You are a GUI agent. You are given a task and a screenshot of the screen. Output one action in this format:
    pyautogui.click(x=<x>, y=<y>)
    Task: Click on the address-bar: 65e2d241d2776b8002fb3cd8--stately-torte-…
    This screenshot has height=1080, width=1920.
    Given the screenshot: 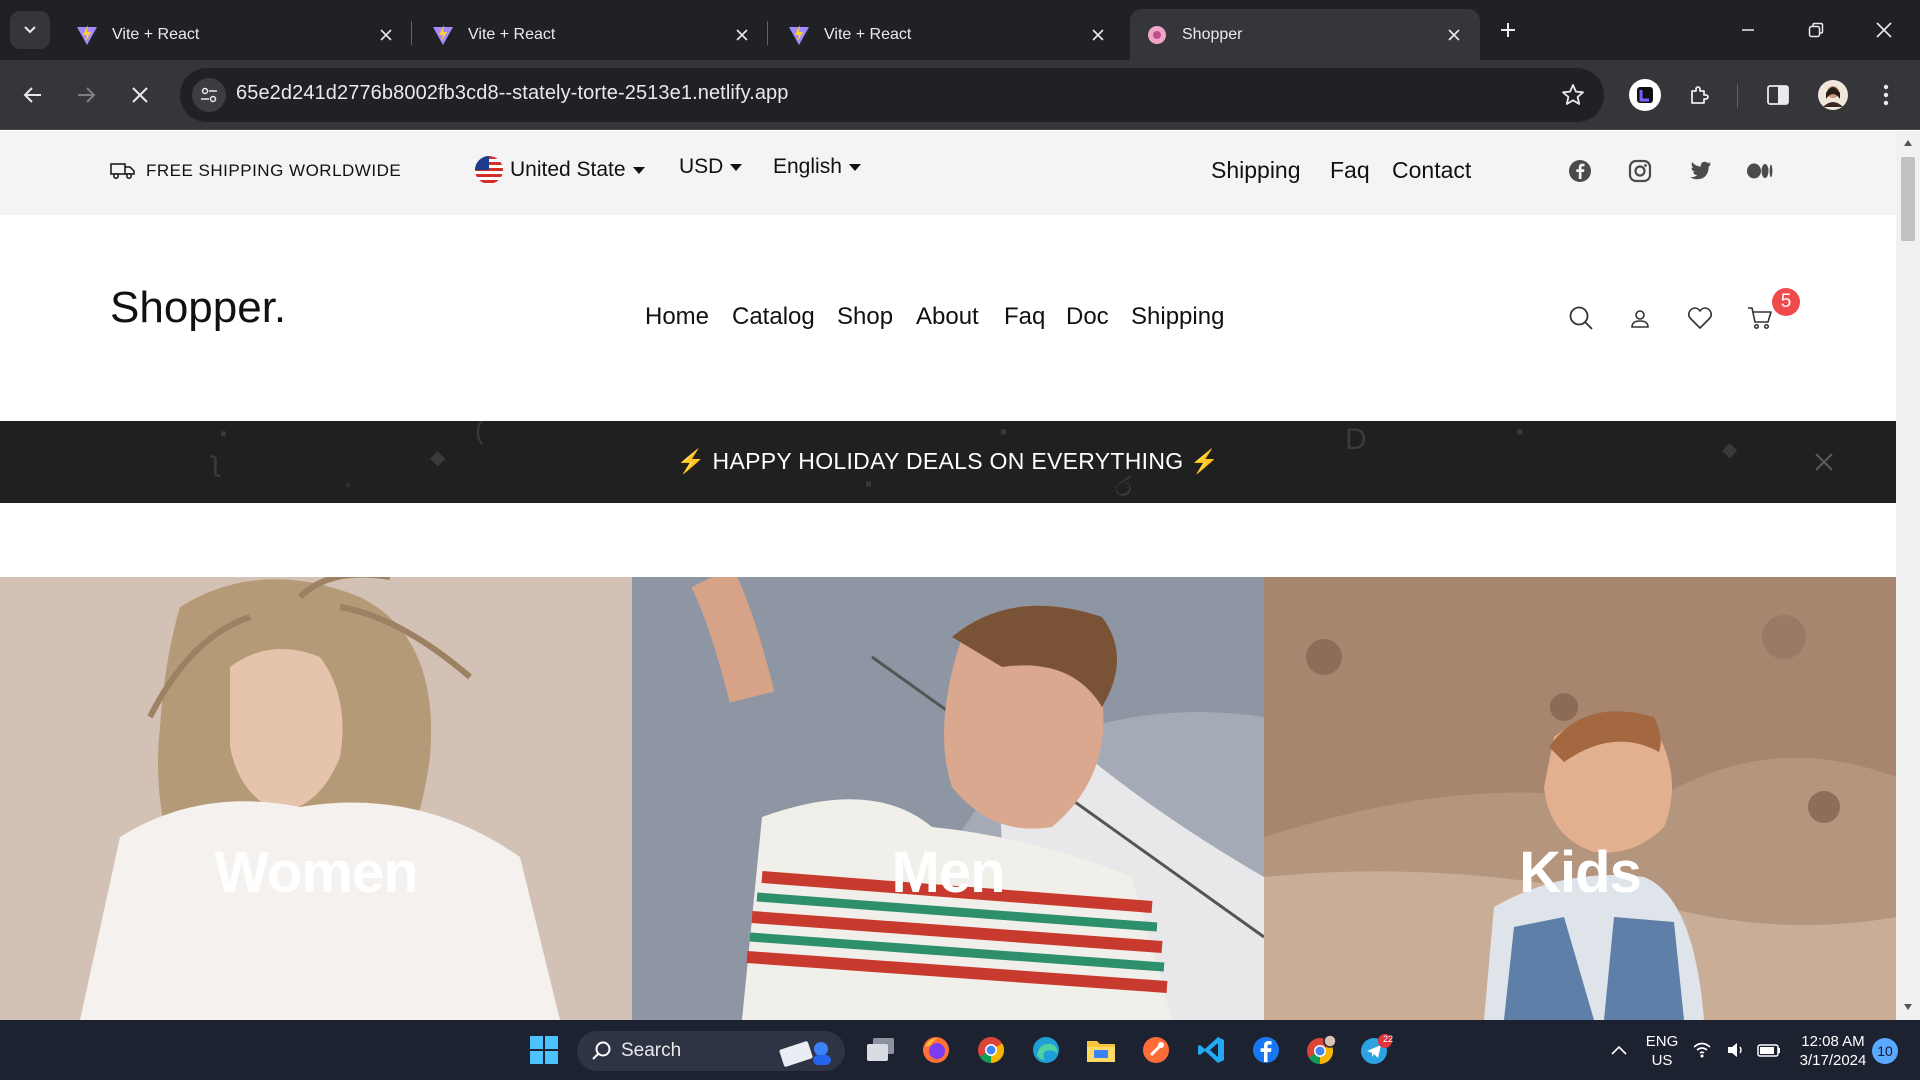 What is the action you would take?
    pyautogui.click(x=892, y=95)
    